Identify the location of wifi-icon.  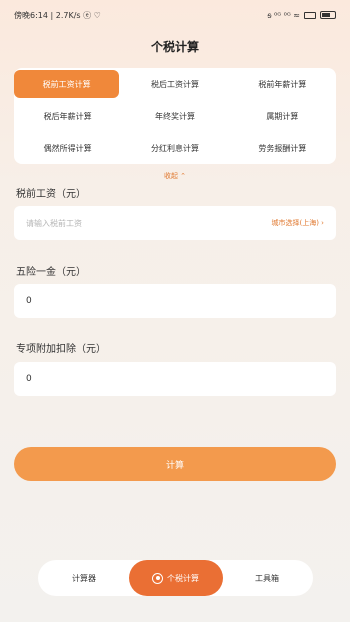
(310, 15).